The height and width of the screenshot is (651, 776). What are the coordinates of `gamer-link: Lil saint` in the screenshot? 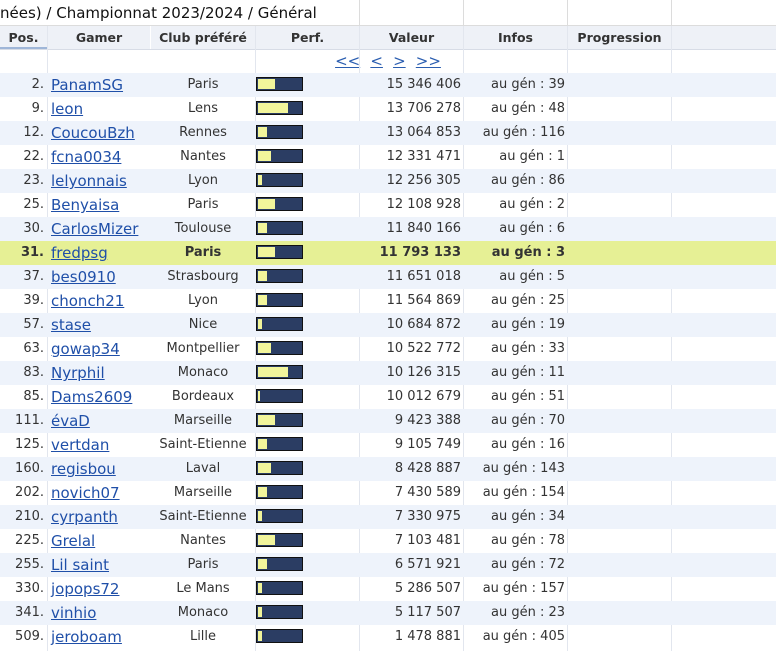 It's located at (80, 565).